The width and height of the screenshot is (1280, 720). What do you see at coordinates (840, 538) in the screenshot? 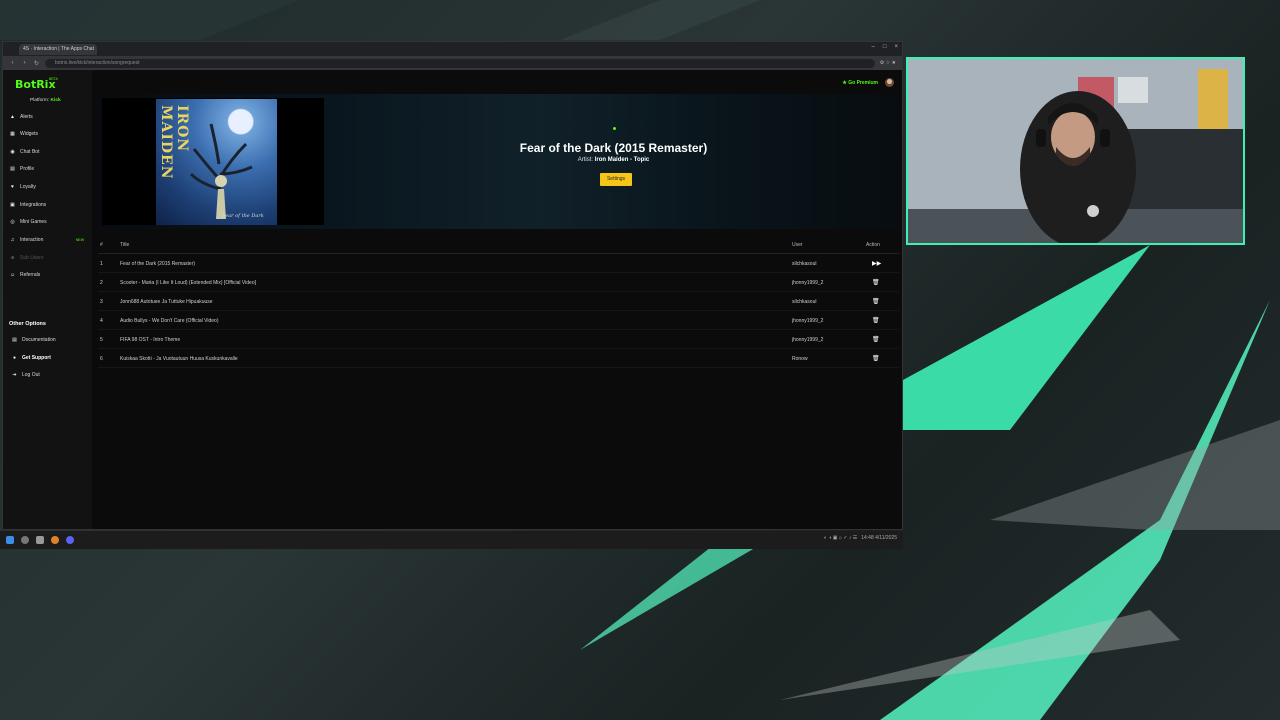
I see `tray-icons: ◐ ◑ ▣ ⌂ ✓ ♪ ☰` at bounding box center [840, 538].